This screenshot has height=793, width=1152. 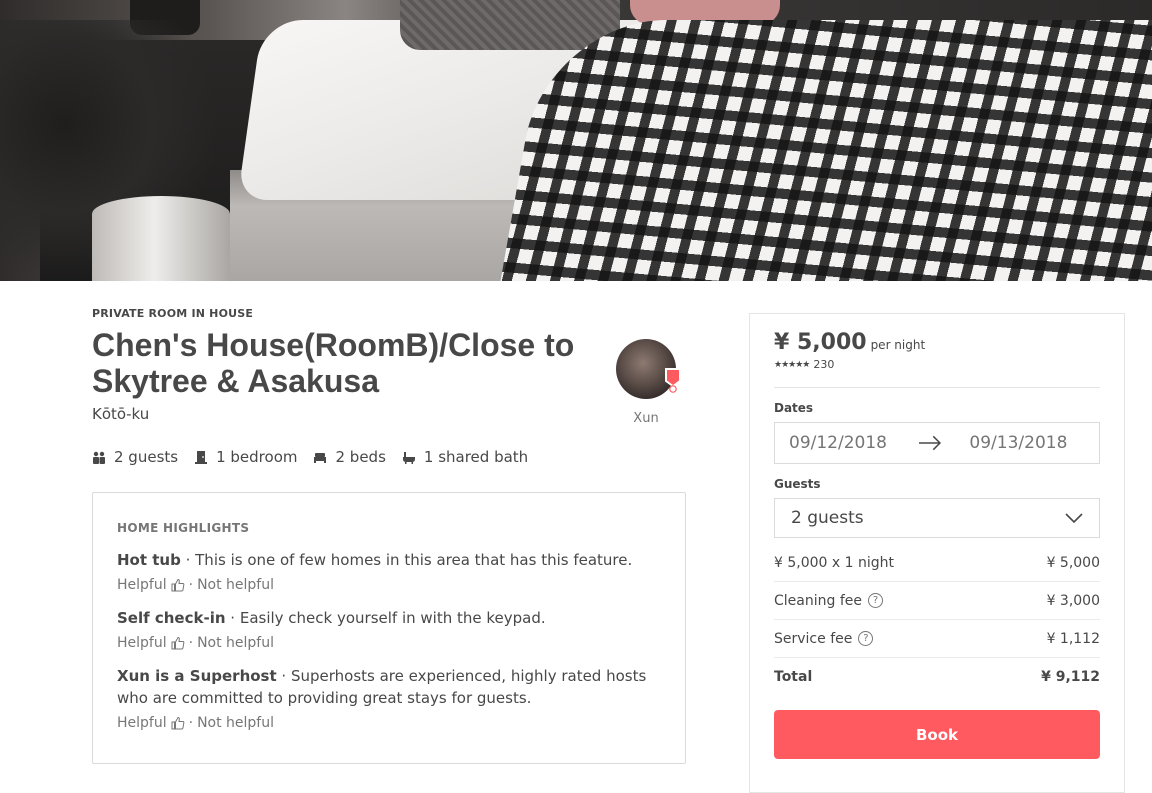 What do you see at coordinates (1073, 562) in the screenshot?
I see `fee-value: ¥ 5,000` at bounding box center [1073, 562].